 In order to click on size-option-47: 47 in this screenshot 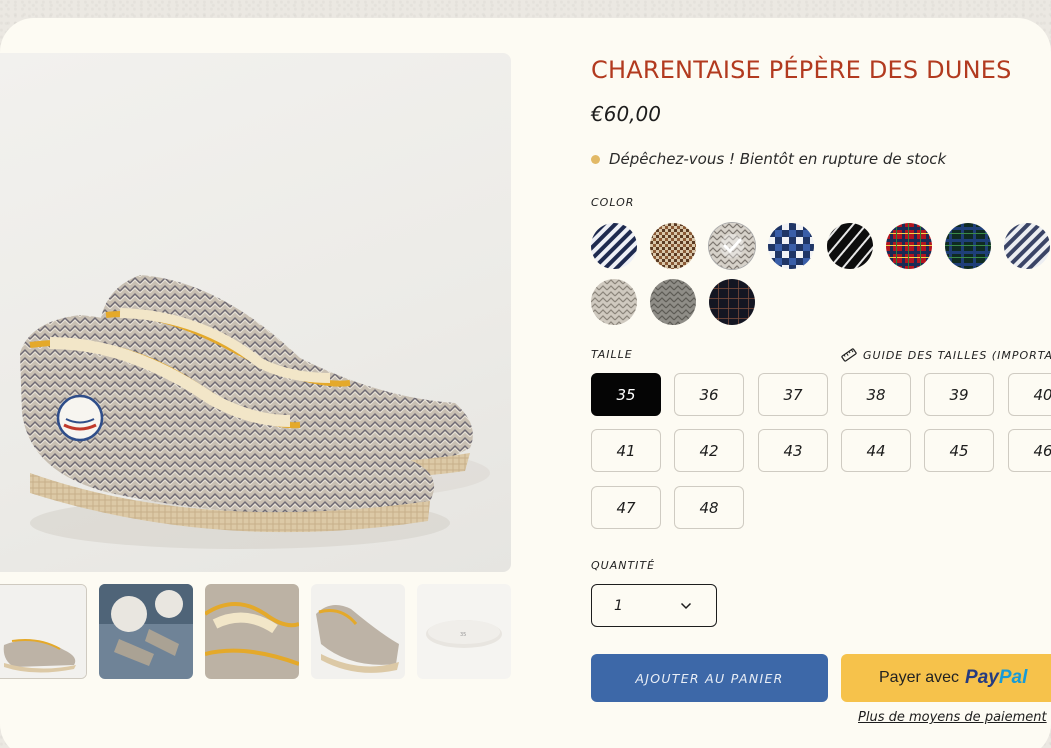, I will do `click(626, 507)`.